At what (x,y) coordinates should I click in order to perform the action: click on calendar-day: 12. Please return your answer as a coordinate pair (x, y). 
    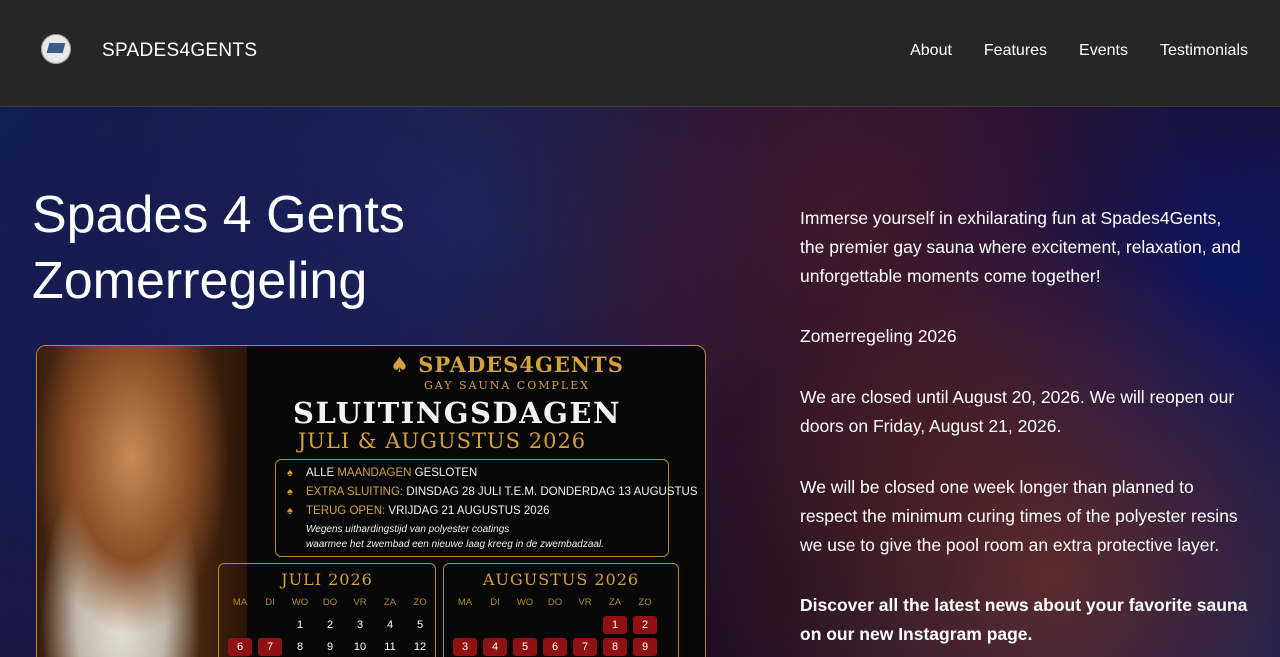
    Looking at the image, I should click on (420, 647).